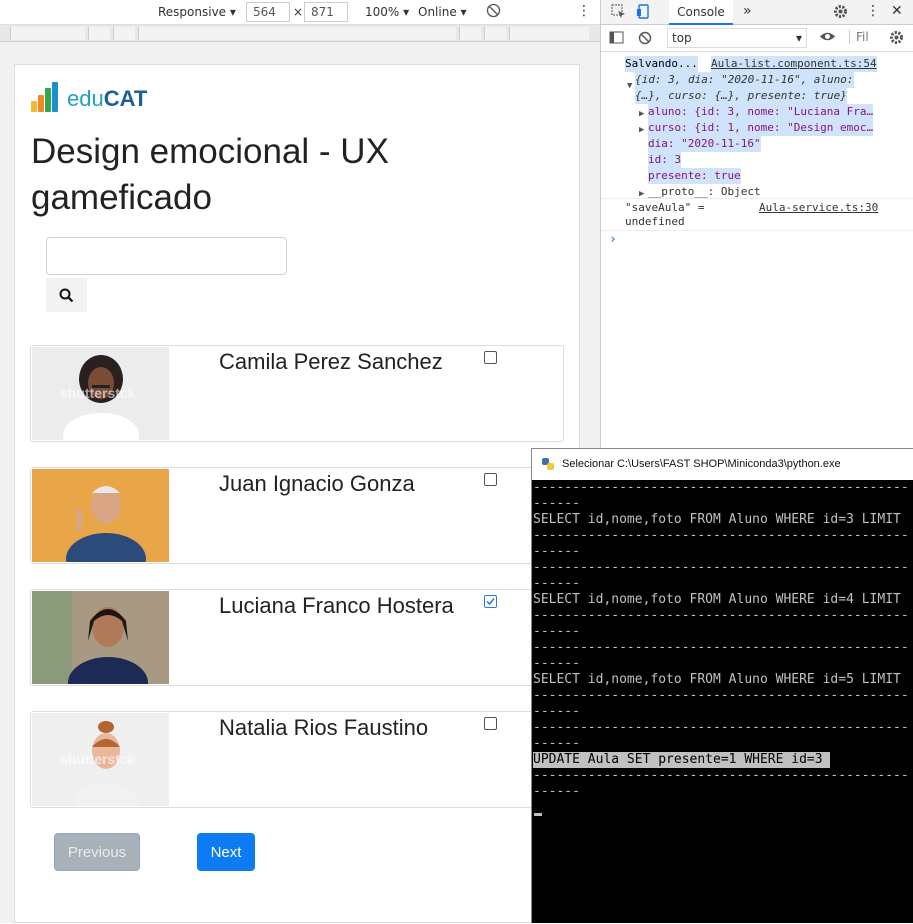 The image size is (913, 924). What do you see at coordinates (324, 727) in the screenshot?
I see `student-name: Natalia Rios Faustino` at bounding box center [324, 727].